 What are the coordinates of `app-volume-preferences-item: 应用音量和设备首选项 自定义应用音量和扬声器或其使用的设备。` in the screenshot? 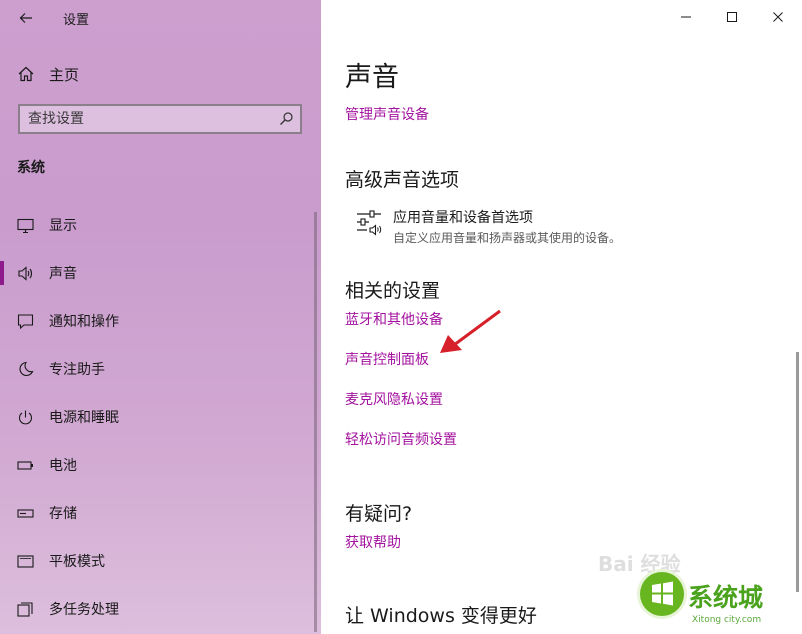 It's located at (563, 224).